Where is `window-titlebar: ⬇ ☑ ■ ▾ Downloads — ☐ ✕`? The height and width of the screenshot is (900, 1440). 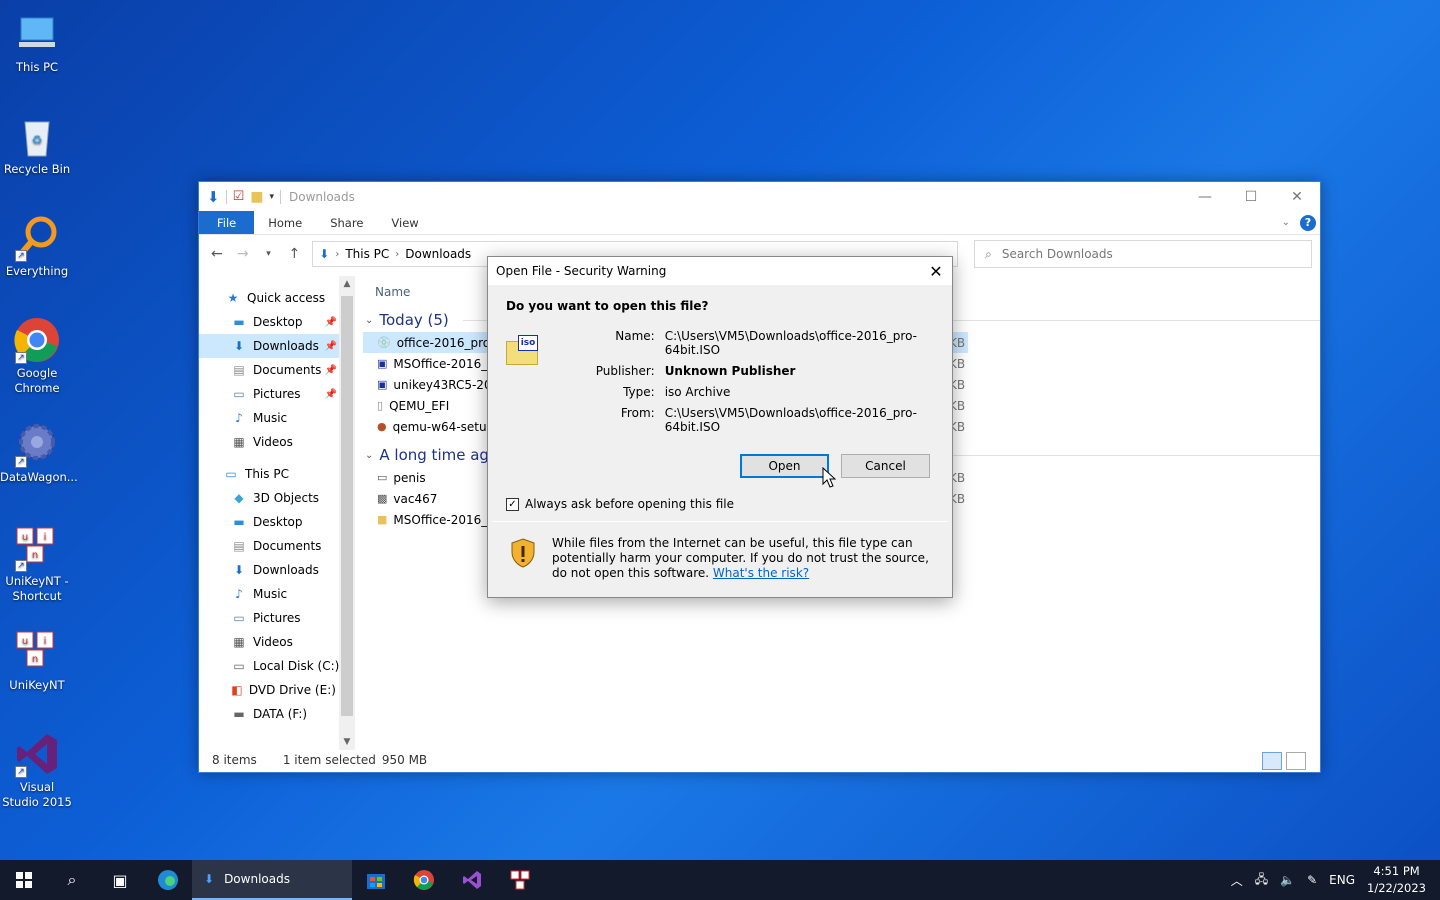 window-titlebar: ⬇ ☑ ■ ▾ Downloads — ☐ ✕ is located at coordinates (759, 196).